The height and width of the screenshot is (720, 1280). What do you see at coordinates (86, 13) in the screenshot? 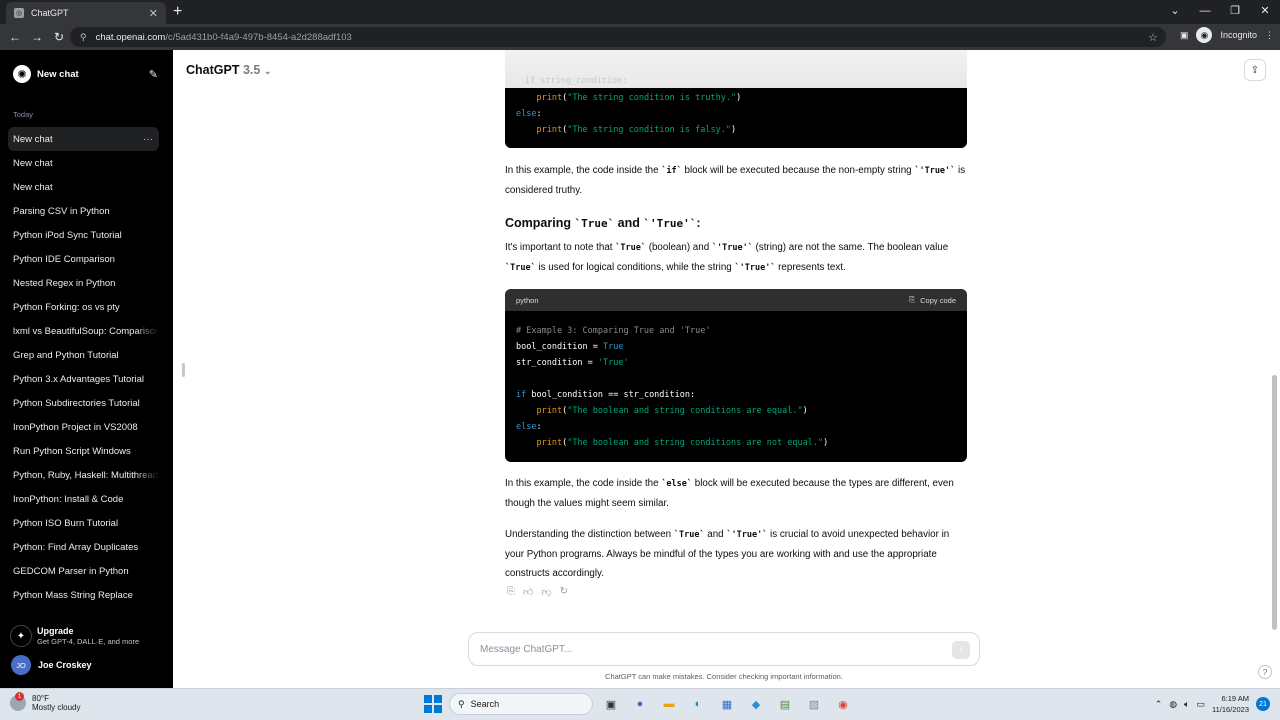
I see `browser-tab: ◎ ChatGPT ✕` at bounding box center [86, 13].